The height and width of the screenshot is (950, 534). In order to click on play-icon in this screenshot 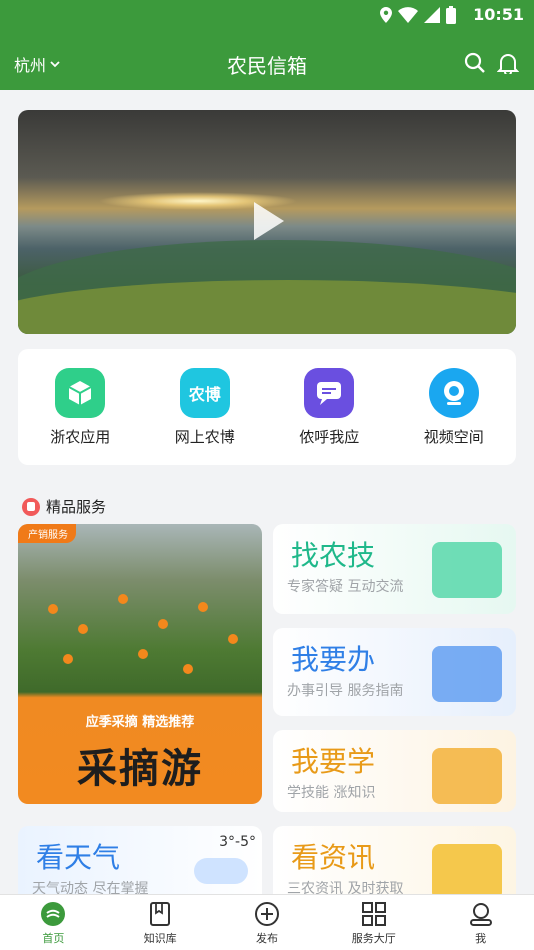, I will do `click(269, 221)`.